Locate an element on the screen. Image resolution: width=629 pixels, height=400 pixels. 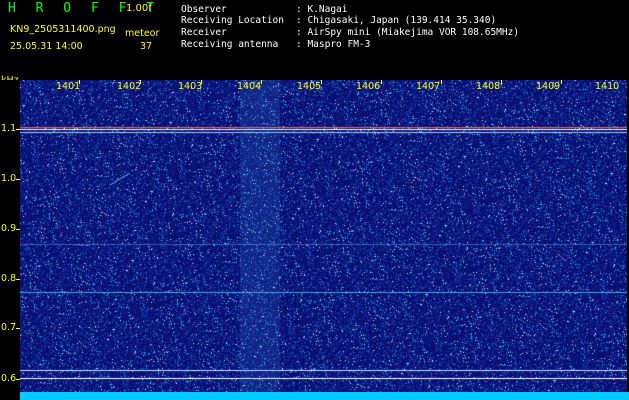
x-tick-label: 1409 is located at coordinates (548, 86).